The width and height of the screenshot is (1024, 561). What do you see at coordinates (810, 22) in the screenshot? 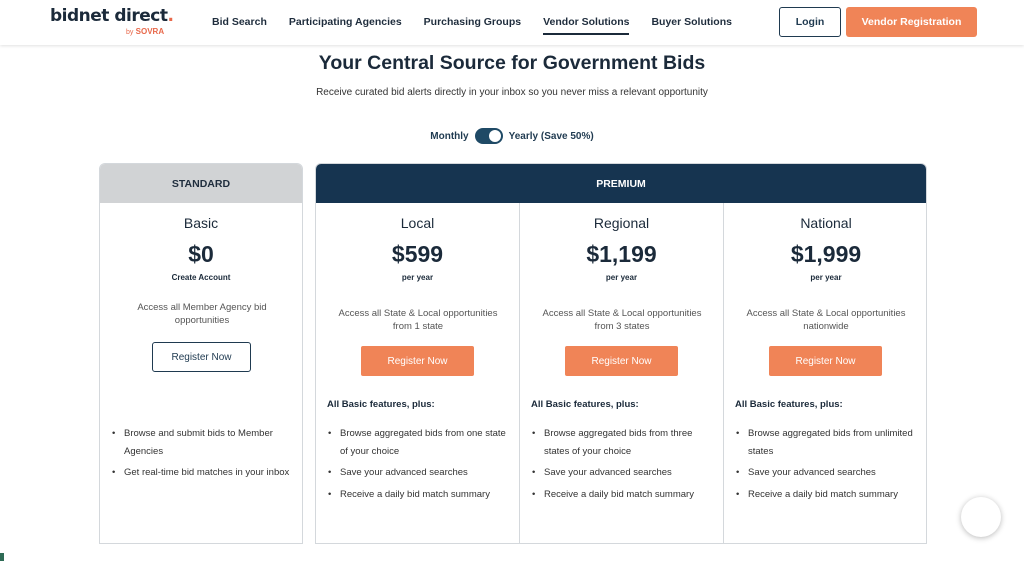
I see `login-button: Login` at bounding box center [810, 22].